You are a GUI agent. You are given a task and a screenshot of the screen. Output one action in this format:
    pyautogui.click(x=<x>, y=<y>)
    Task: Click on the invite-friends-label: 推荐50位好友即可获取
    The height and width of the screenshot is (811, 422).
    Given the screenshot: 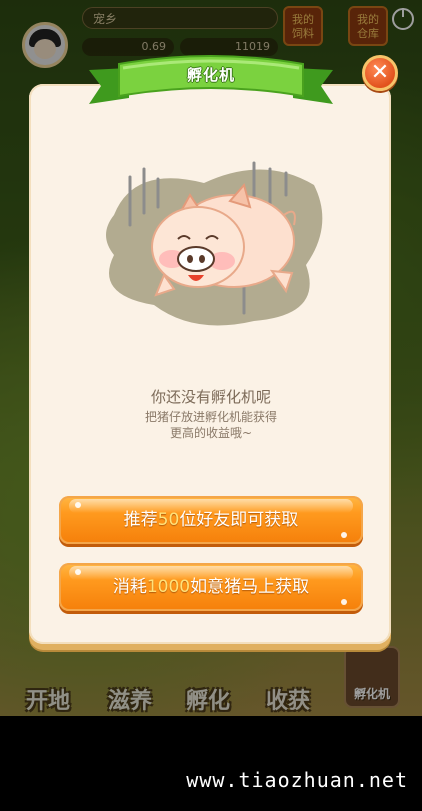 What is the action you would take?
    pyautogui.click(x=211, y=520)
    